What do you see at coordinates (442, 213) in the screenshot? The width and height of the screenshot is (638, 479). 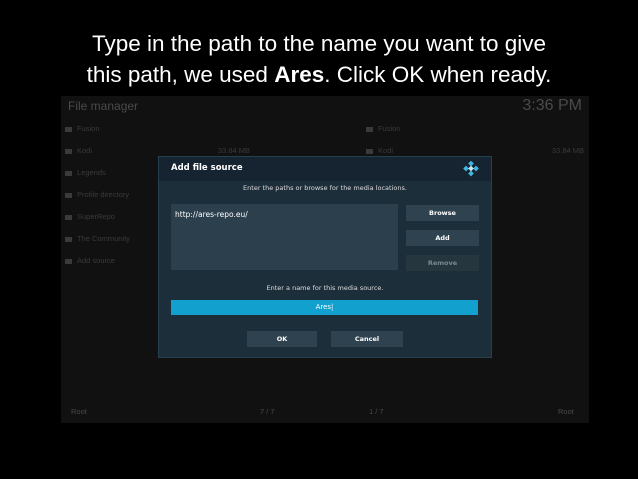 I see `browse-button: Browse` at bounding box center [442, 213].